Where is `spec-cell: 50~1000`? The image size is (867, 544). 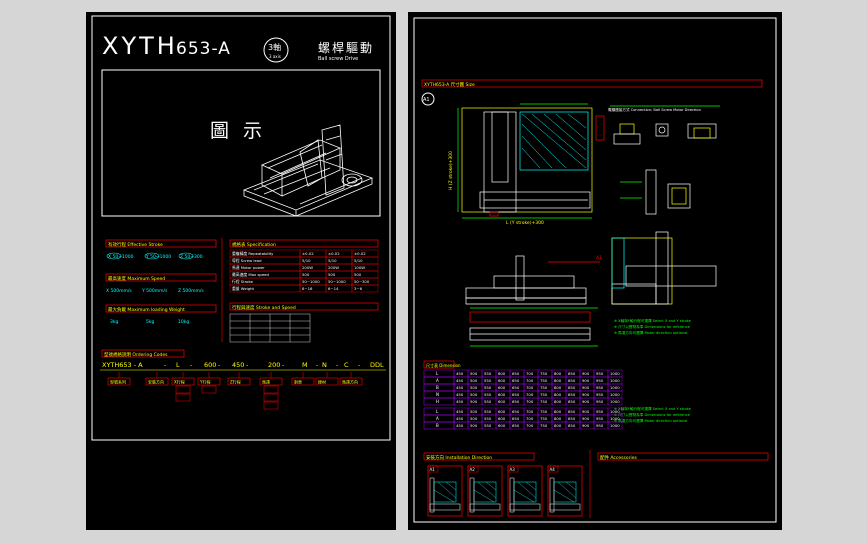
spec-cell: 50~1000 is located at coordinates (311, 281).